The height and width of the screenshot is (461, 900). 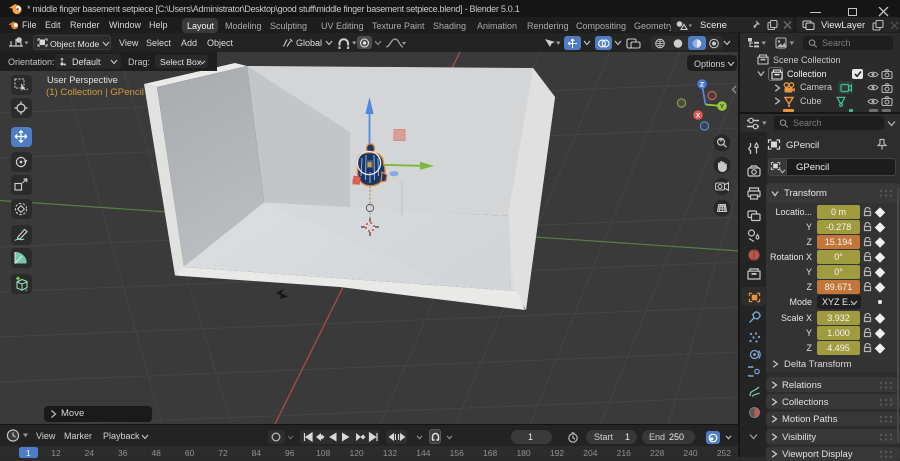 What do you see at coordinates (698, 116) in the screenshot?
I see `svg-text: X` at bounding box center [698, 116].